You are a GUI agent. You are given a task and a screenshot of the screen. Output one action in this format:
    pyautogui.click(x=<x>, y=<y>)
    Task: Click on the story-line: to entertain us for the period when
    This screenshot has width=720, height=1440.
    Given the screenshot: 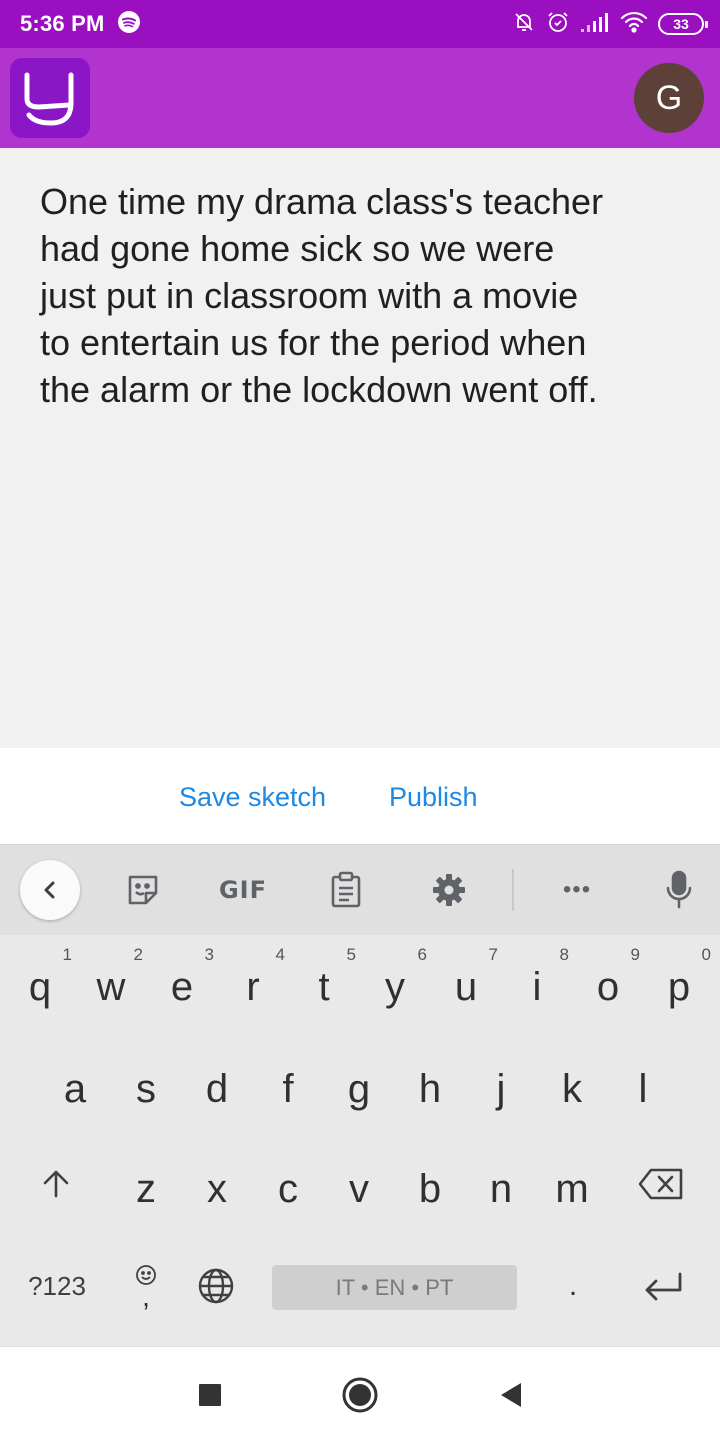 What is the action you would take?
    pyautogui.click(x=313, y=342)
    